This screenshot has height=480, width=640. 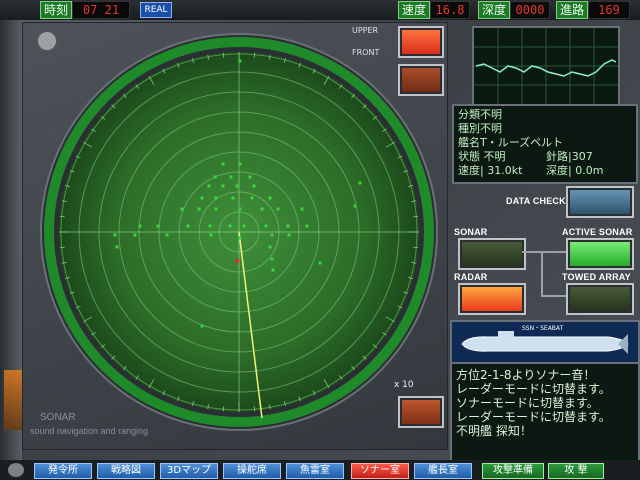 I want to click on tab-helm: 操舵席, so click(x=252, y=471).